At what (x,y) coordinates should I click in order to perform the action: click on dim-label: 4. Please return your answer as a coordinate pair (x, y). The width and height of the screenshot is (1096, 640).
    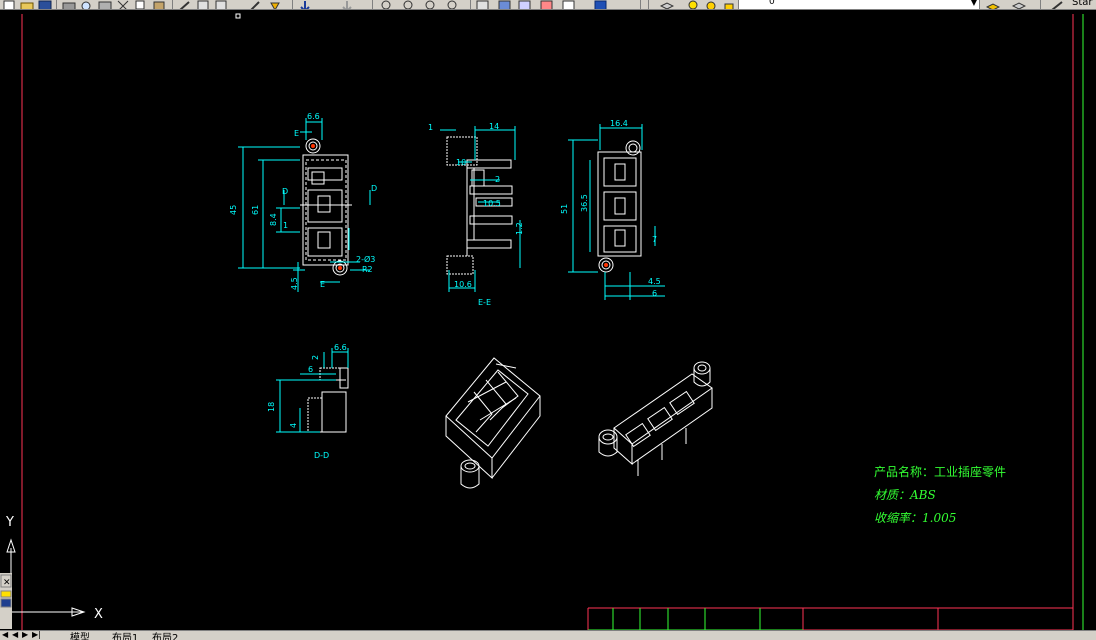
    Looking at the image, I should click on (293, 425).